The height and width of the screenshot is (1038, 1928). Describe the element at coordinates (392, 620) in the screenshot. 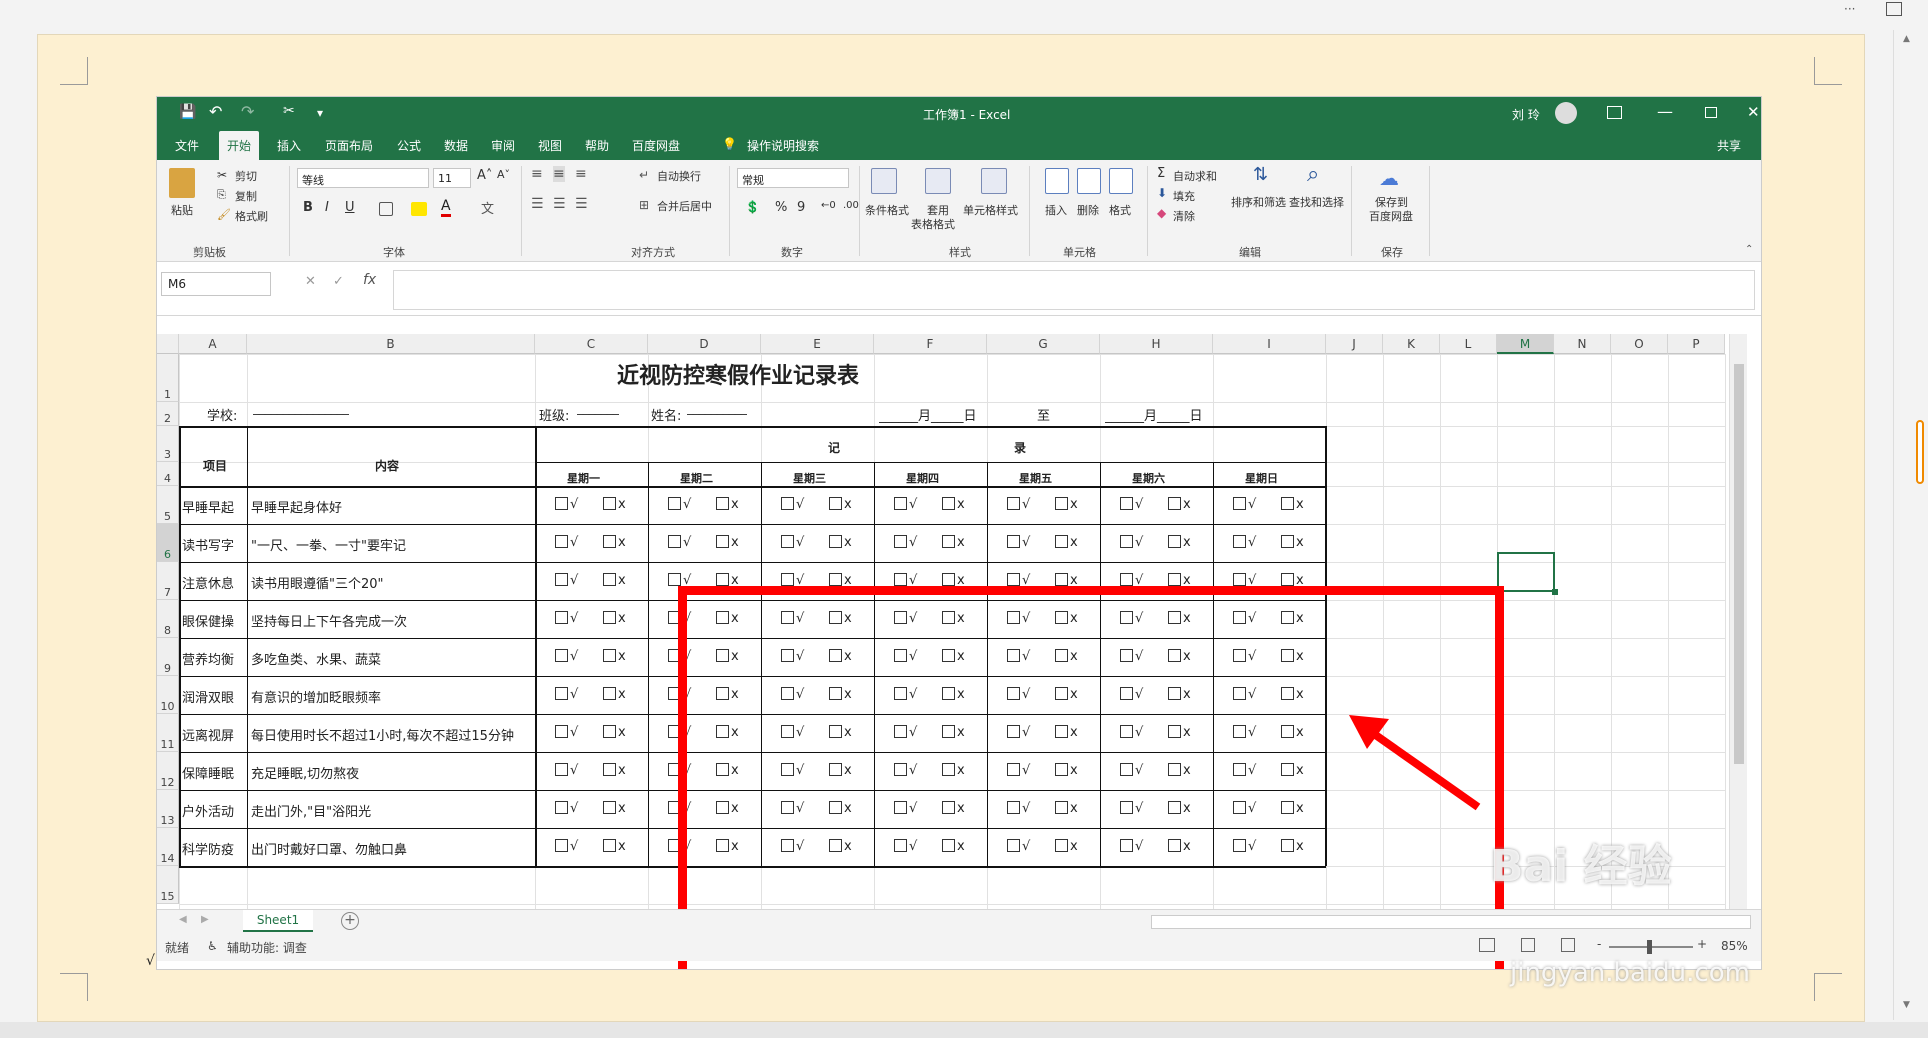

I see `item-content: 坚持每日上下午各完成一次` at that location.